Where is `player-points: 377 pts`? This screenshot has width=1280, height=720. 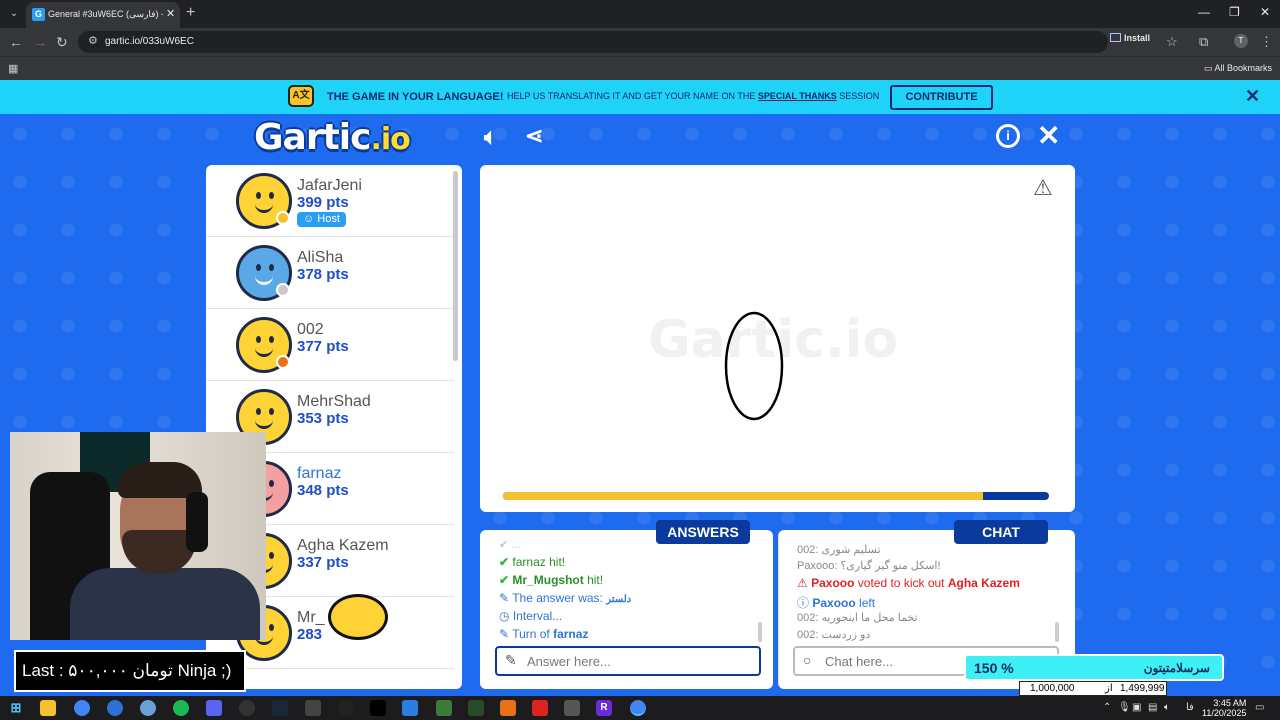 player-points: 377 pts is located at coordinates (323, 346).